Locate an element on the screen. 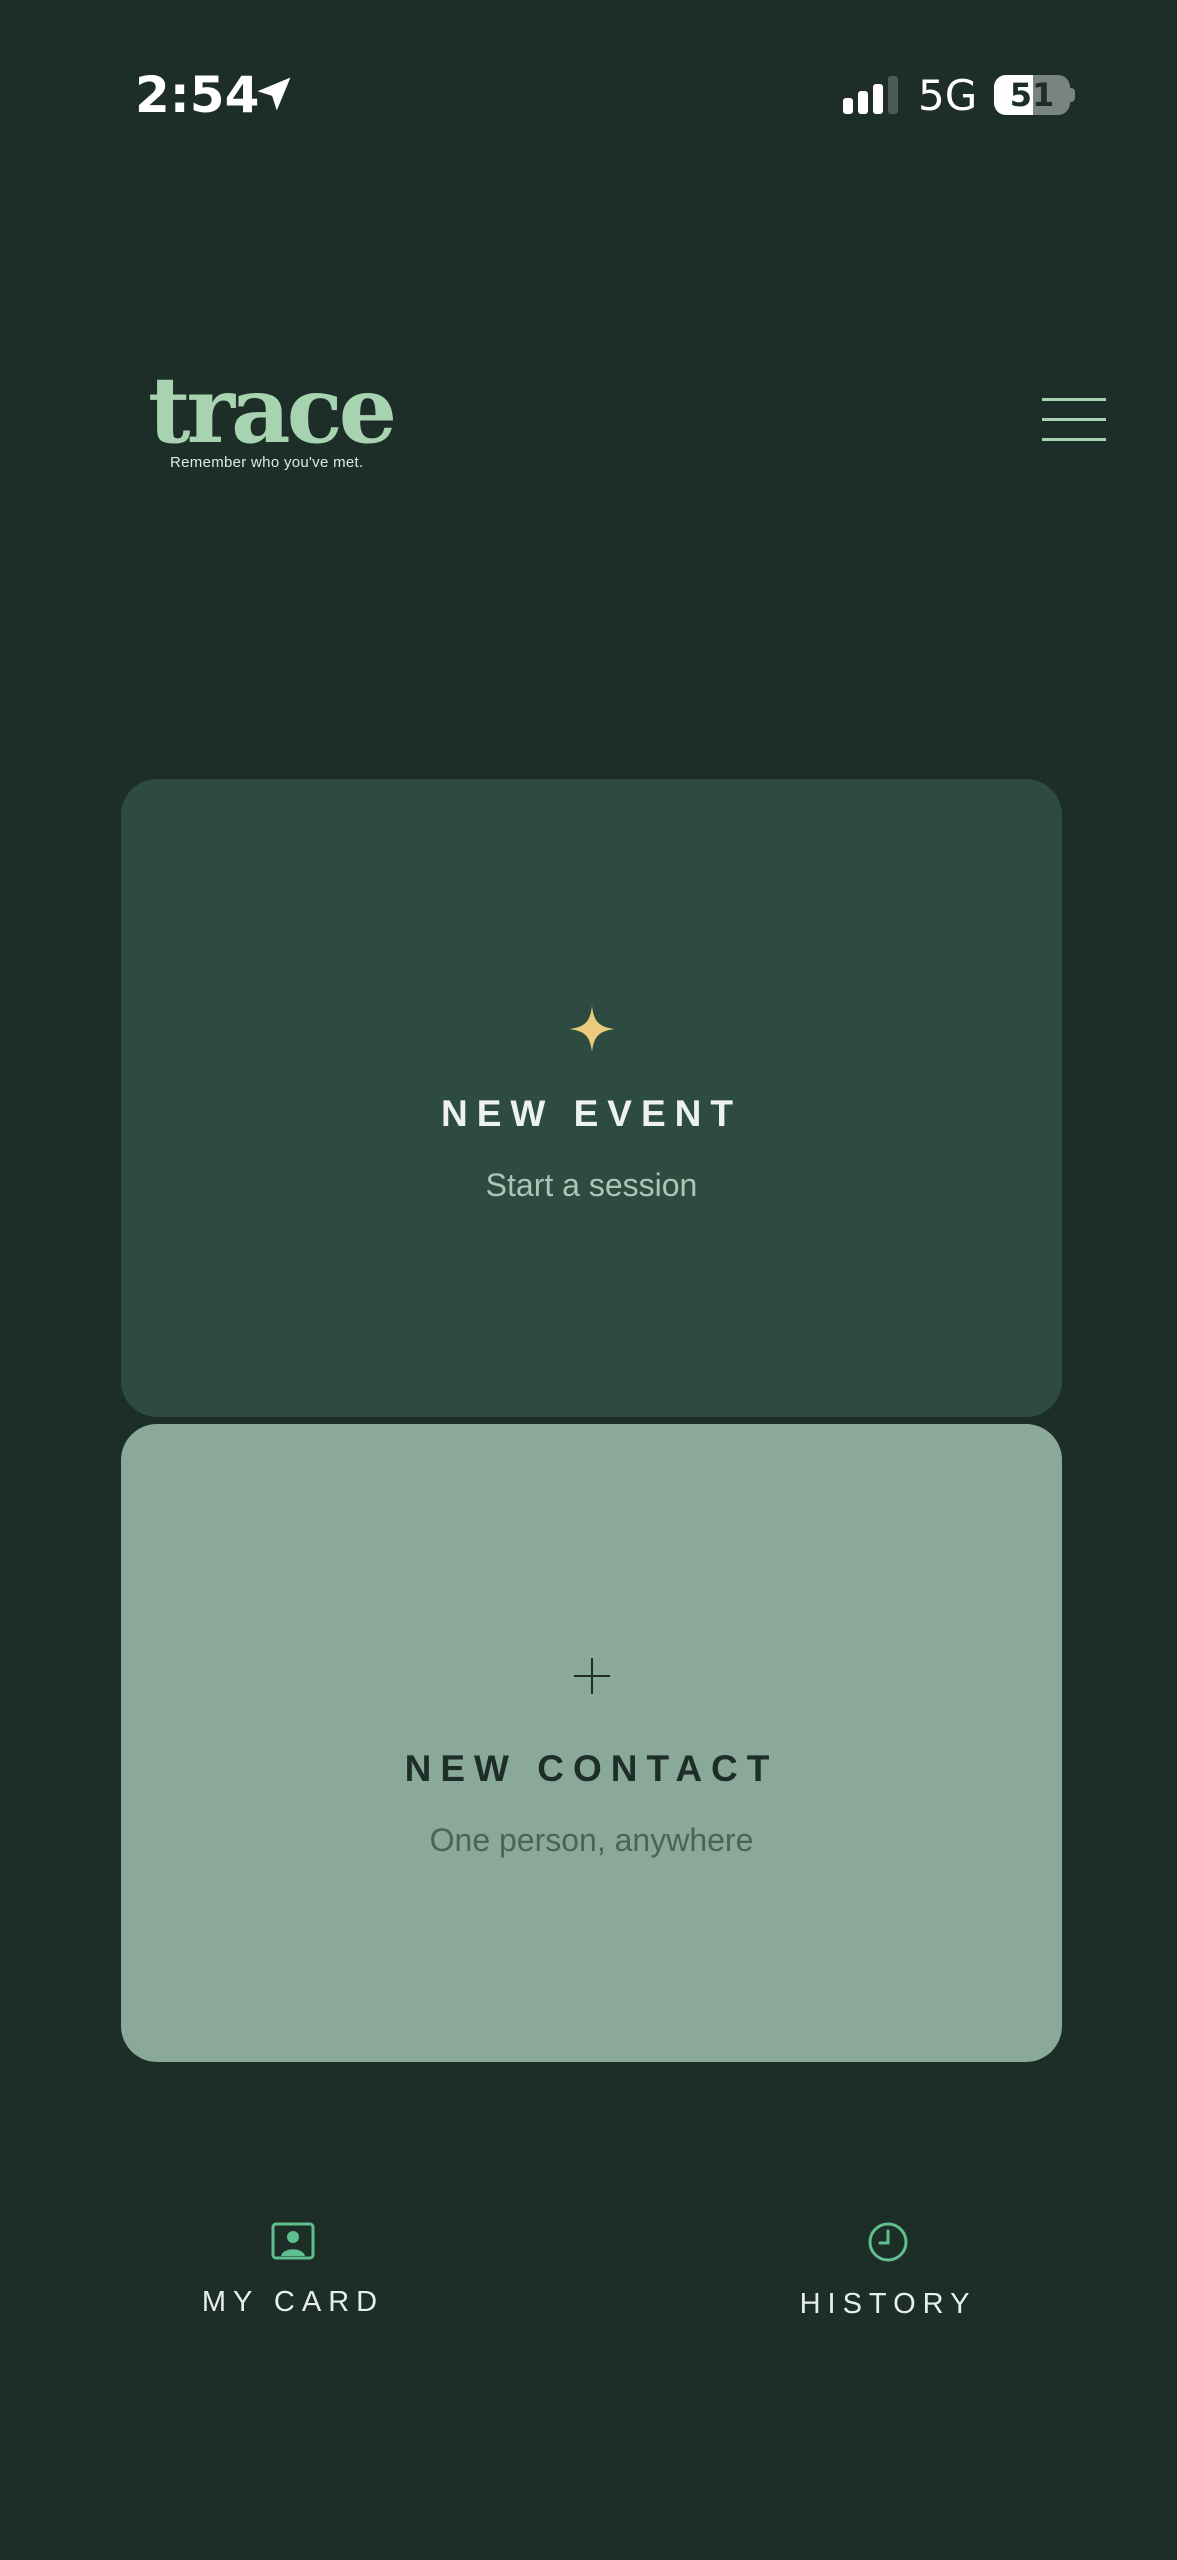 The image size is (1177, 2560). history-button: HISTORY is located at coordinates (888, 2268).